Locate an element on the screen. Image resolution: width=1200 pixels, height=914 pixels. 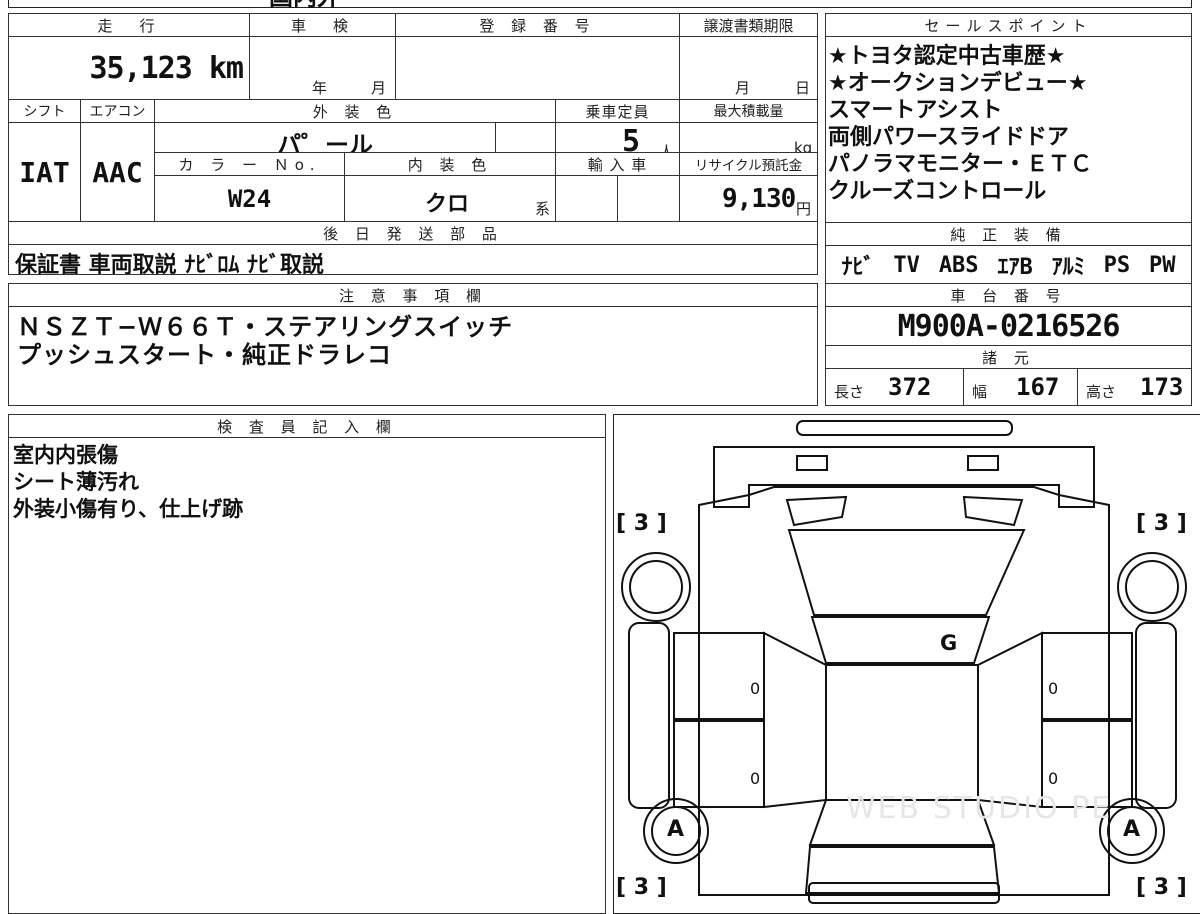
front-right-wheel-inner is located at coordinates (1152, 587).